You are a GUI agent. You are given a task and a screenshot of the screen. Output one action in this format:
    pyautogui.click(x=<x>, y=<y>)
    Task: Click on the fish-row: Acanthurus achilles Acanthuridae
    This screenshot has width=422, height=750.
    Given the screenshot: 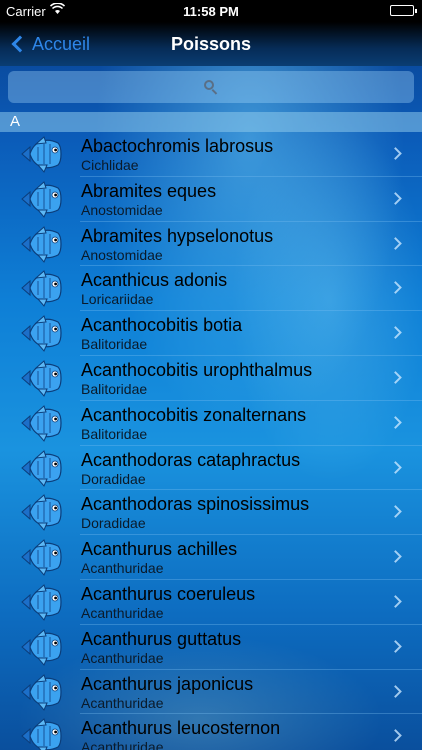 What is the action you would take?
    pyautogui.click(x=211, y=557)
    